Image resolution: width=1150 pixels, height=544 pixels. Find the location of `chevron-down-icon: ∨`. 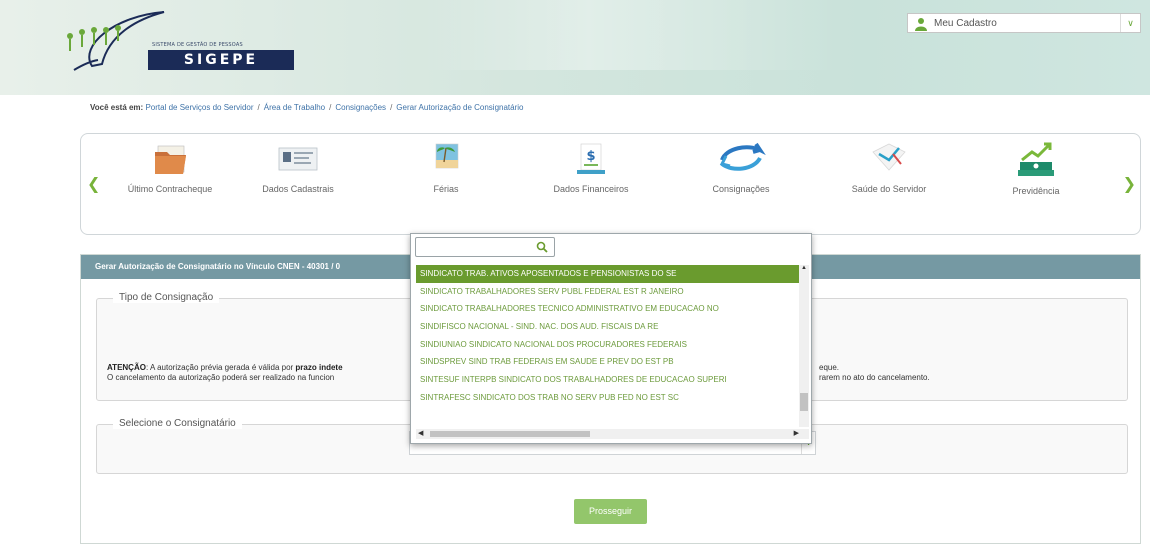

chevron-down-icon: ∨ is located at coordinates (1130, 23).